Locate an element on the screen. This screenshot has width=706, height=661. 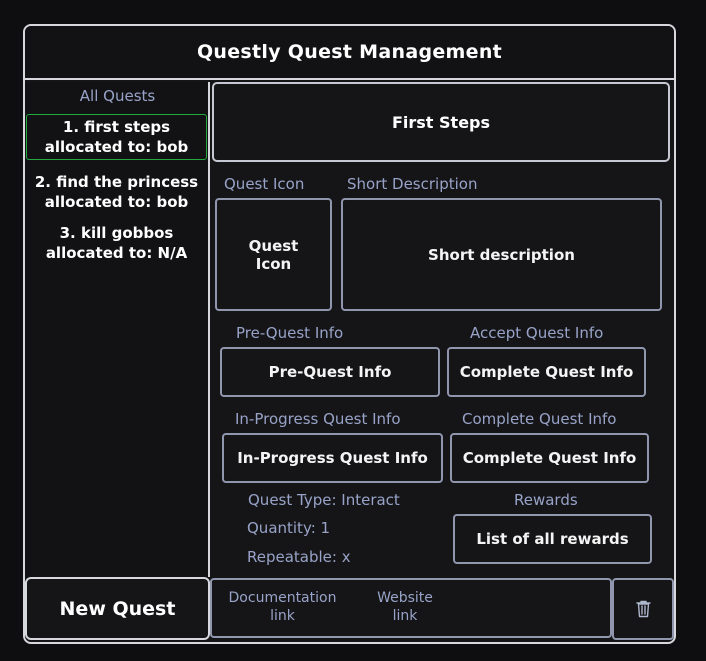
quest-name-value: First Steps is located at coordinates (441, 122).